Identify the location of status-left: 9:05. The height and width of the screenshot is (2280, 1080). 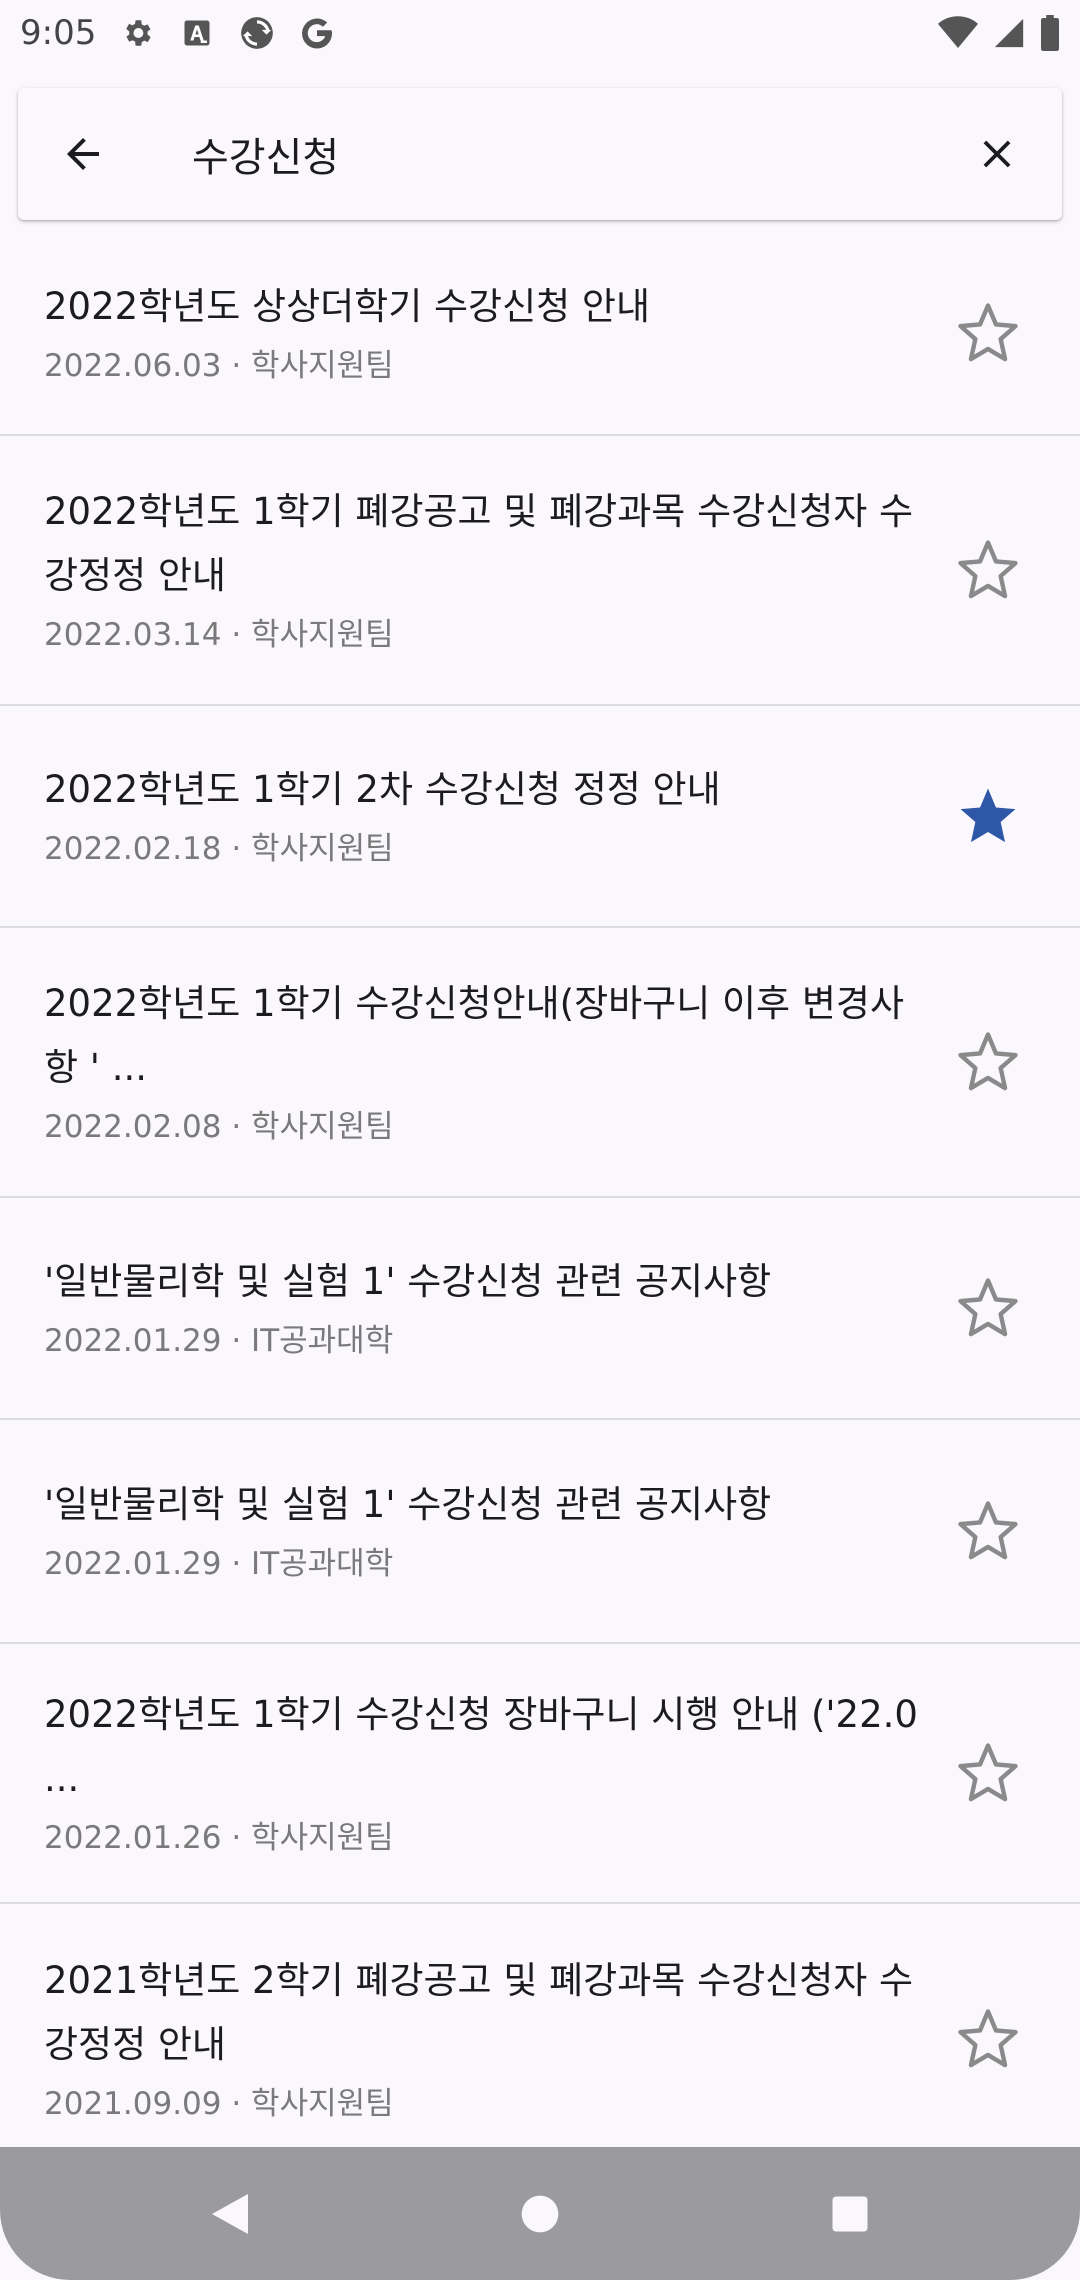
(178, 33).